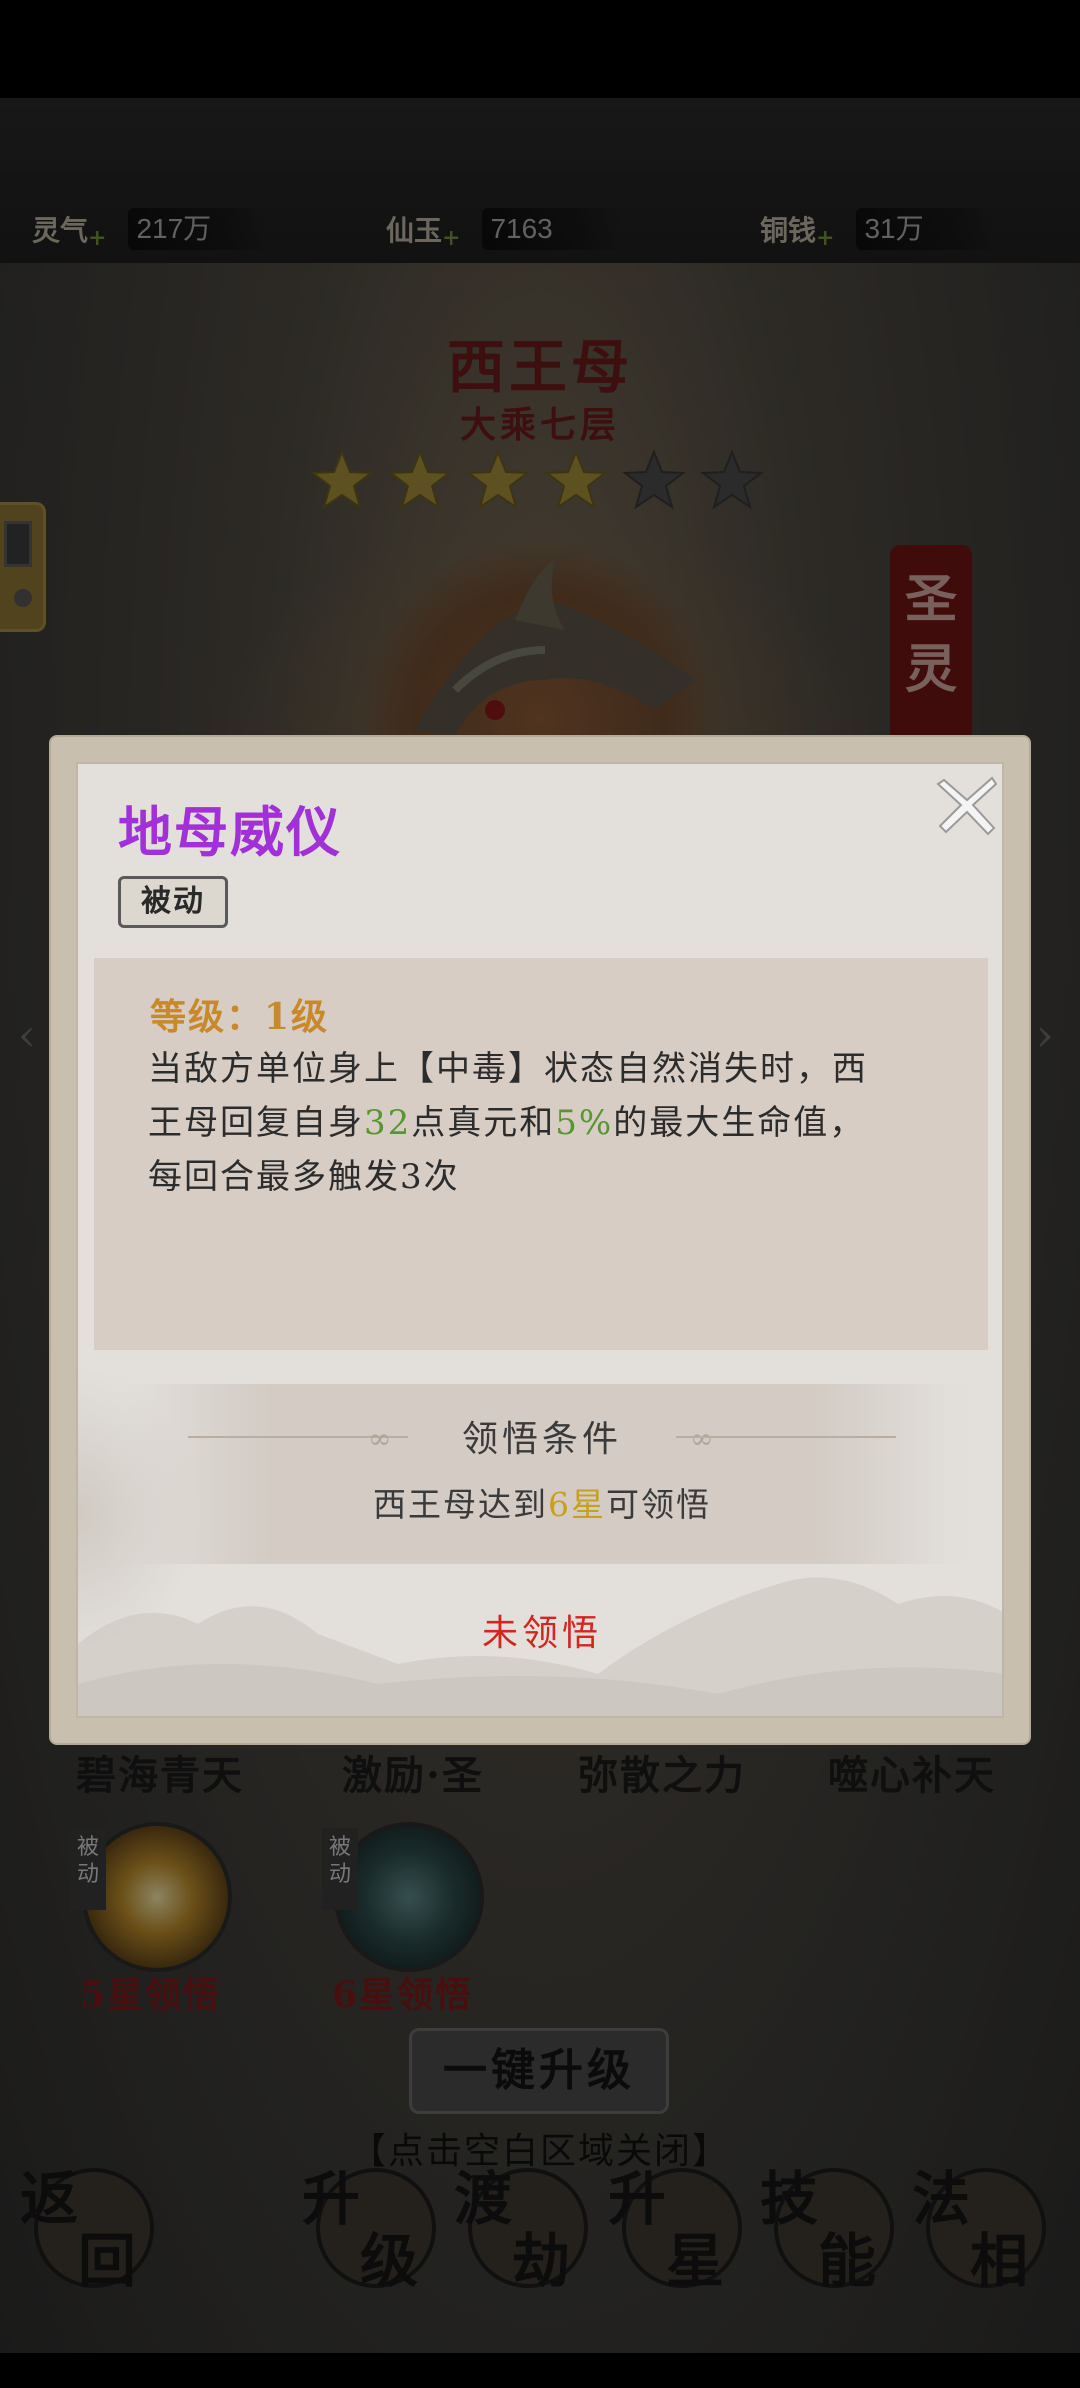 This screenshot has width=1080, height=2388. Describe the element at coordinates (388, 1123) in the screenshot. I see `desc-value: 32` at that location.